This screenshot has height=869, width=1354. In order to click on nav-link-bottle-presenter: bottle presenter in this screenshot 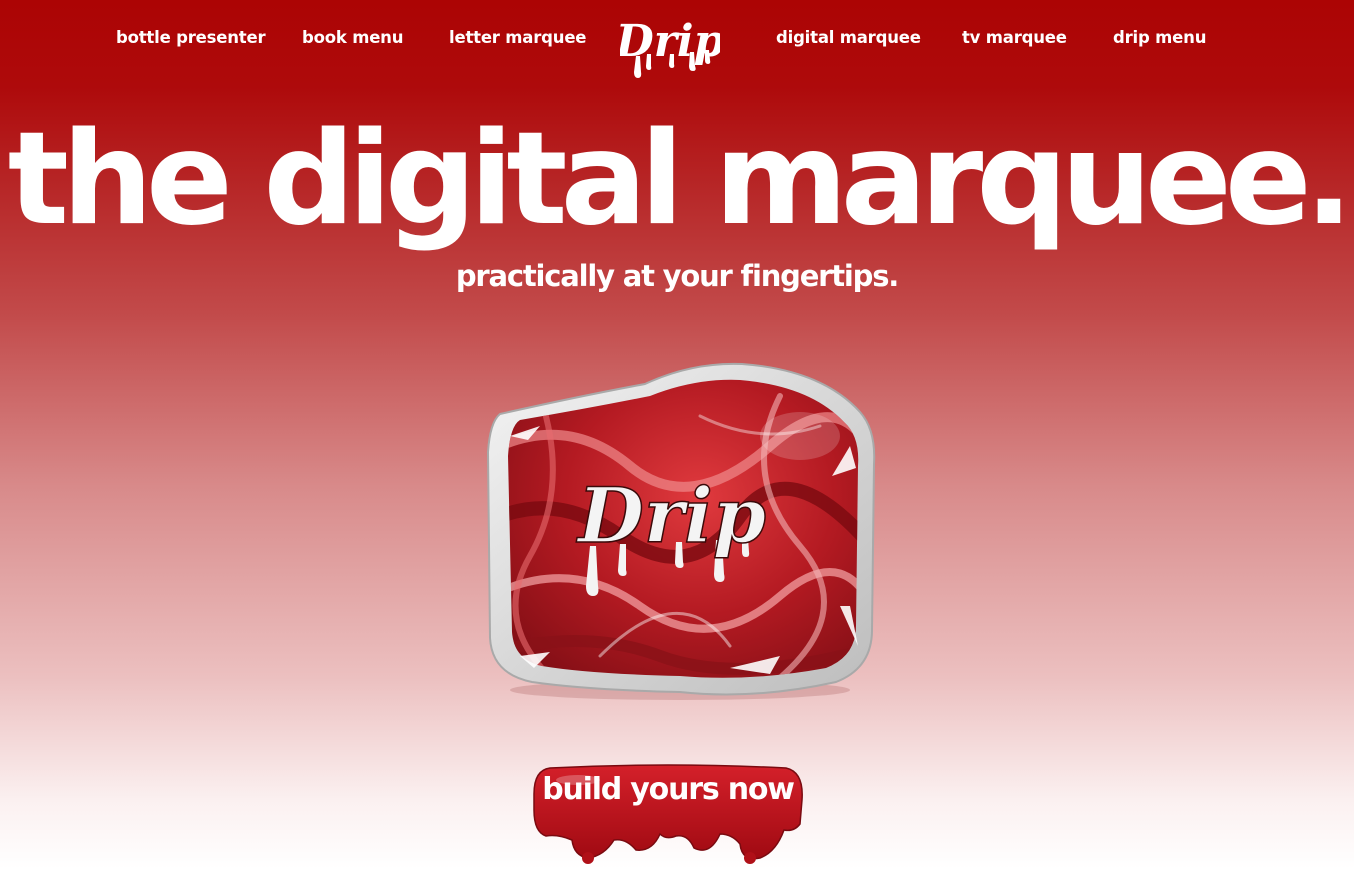, I will do `click(191, 37)`.